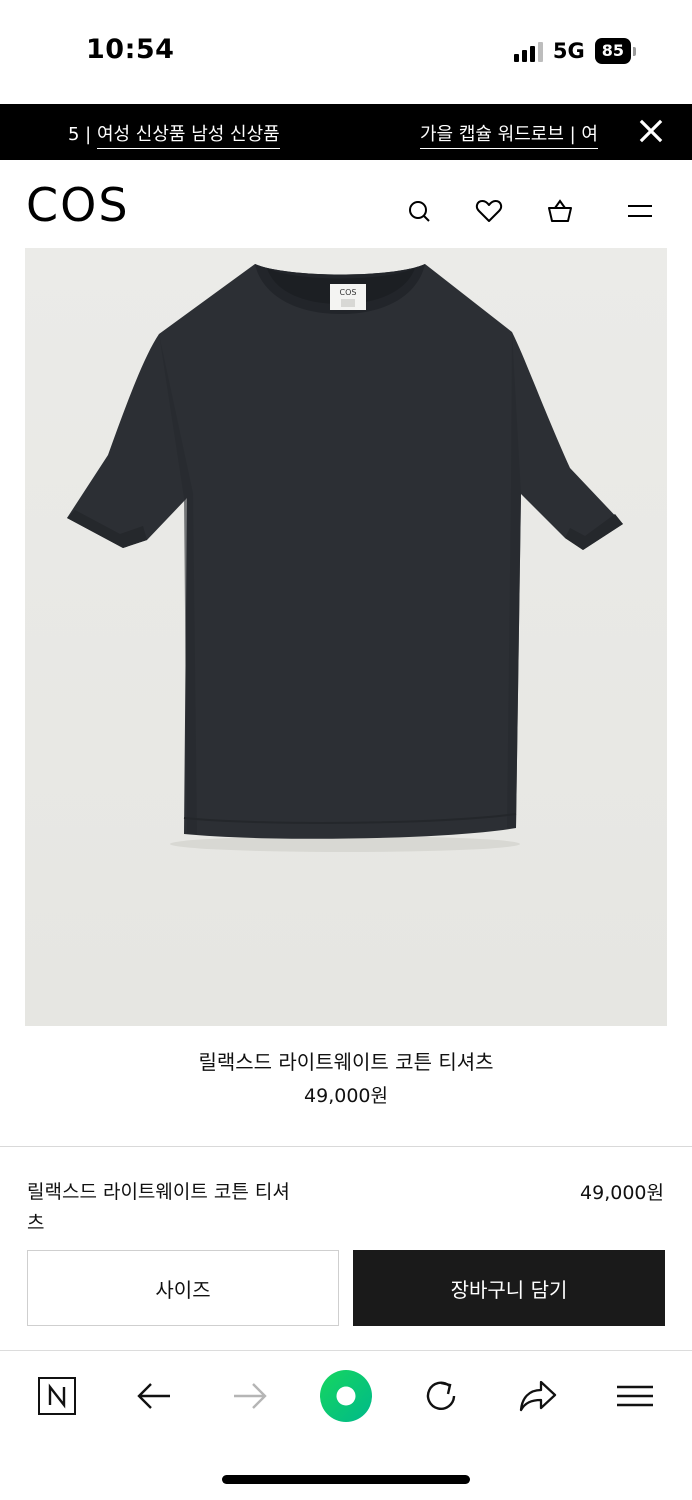  Describe the element at coordinates (154, 1396) in the screenshot. I see `back-arrow-icon` at that location.